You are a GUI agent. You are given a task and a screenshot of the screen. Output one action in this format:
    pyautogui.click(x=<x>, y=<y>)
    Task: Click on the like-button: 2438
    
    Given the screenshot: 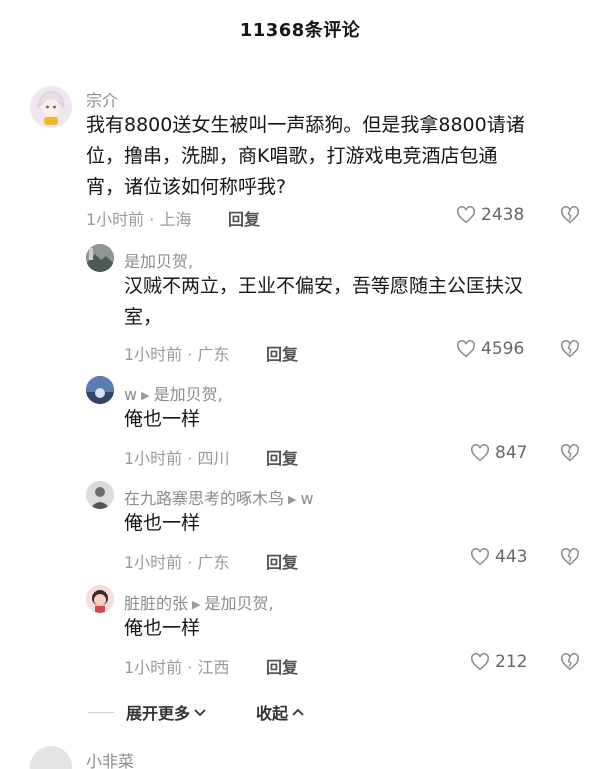 What is the action you would take?
    pyautogui.click(x=490, y=215)
    